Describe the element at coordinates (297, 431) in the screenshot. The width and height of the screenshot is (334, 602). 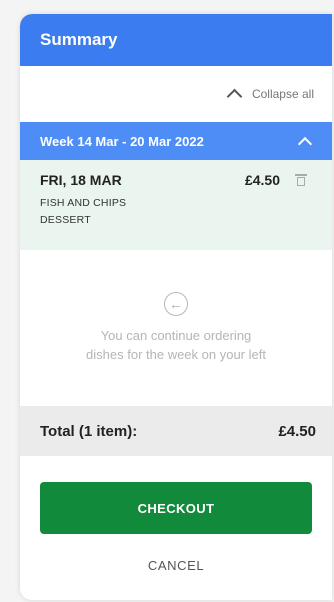
I see `total-amount: £4.50` at that location.